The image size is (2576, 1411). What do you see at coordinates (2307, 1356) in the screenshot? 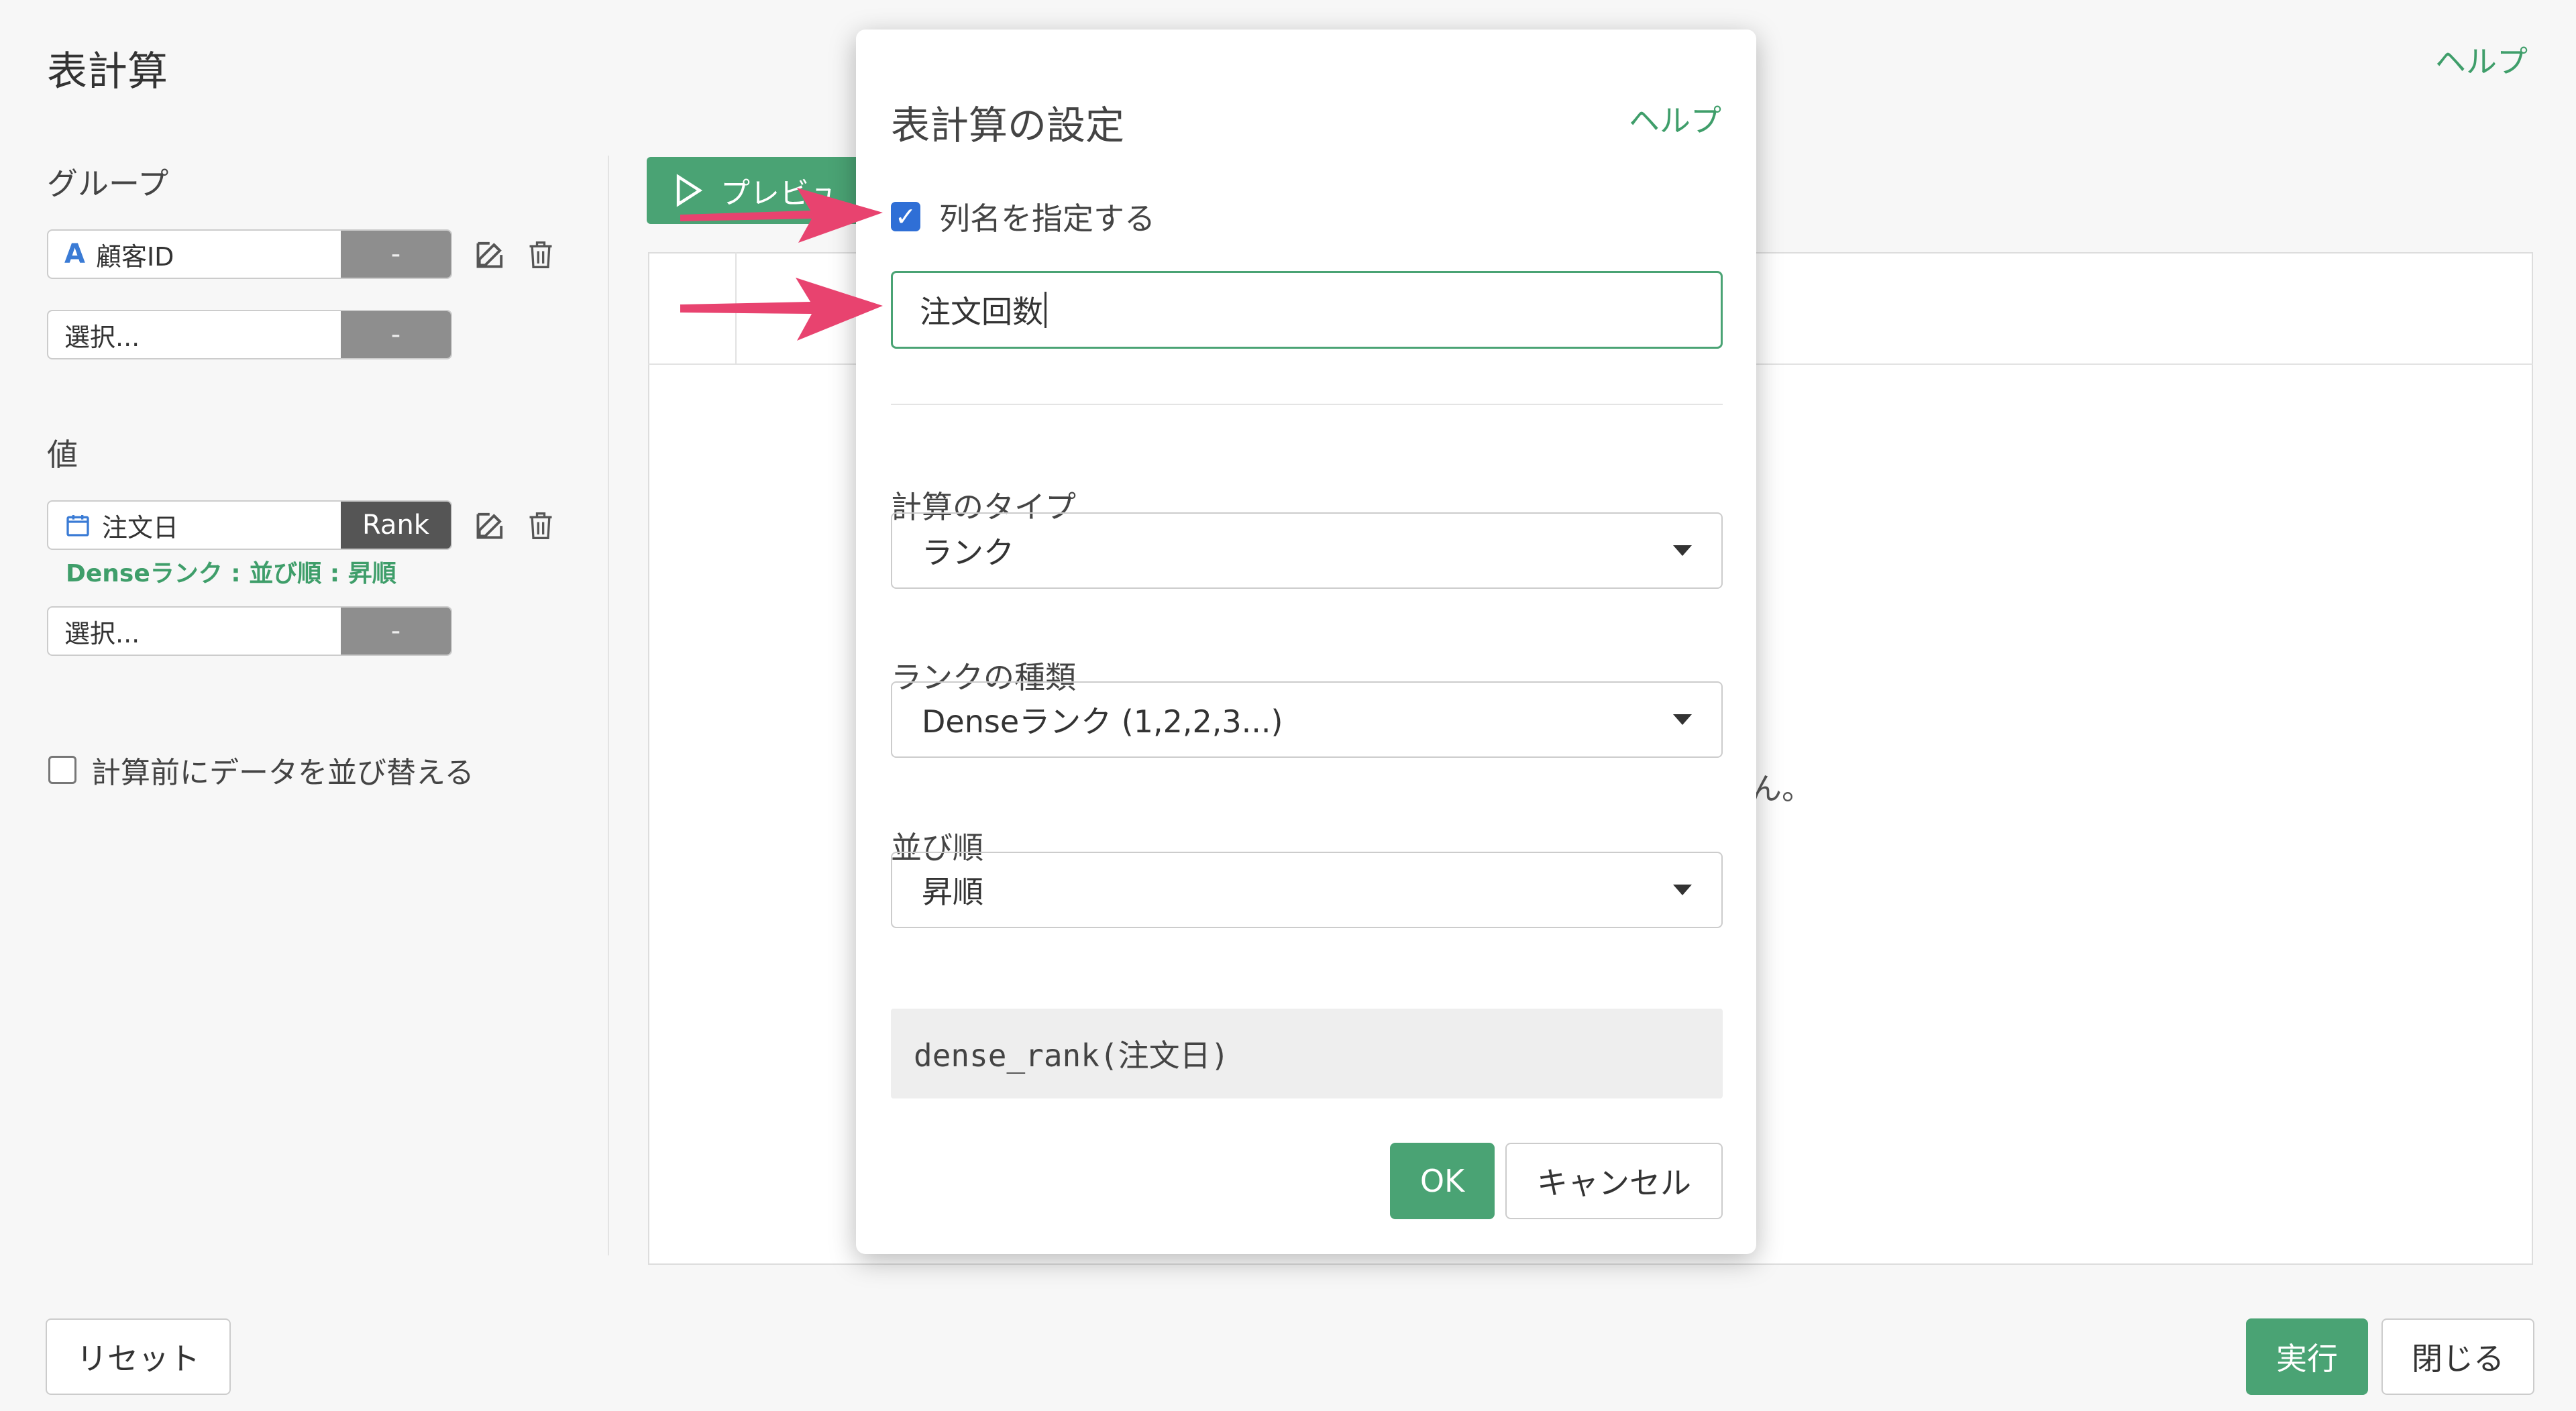
I see `run-button: 実行` at bounding box center [2307, 1356].